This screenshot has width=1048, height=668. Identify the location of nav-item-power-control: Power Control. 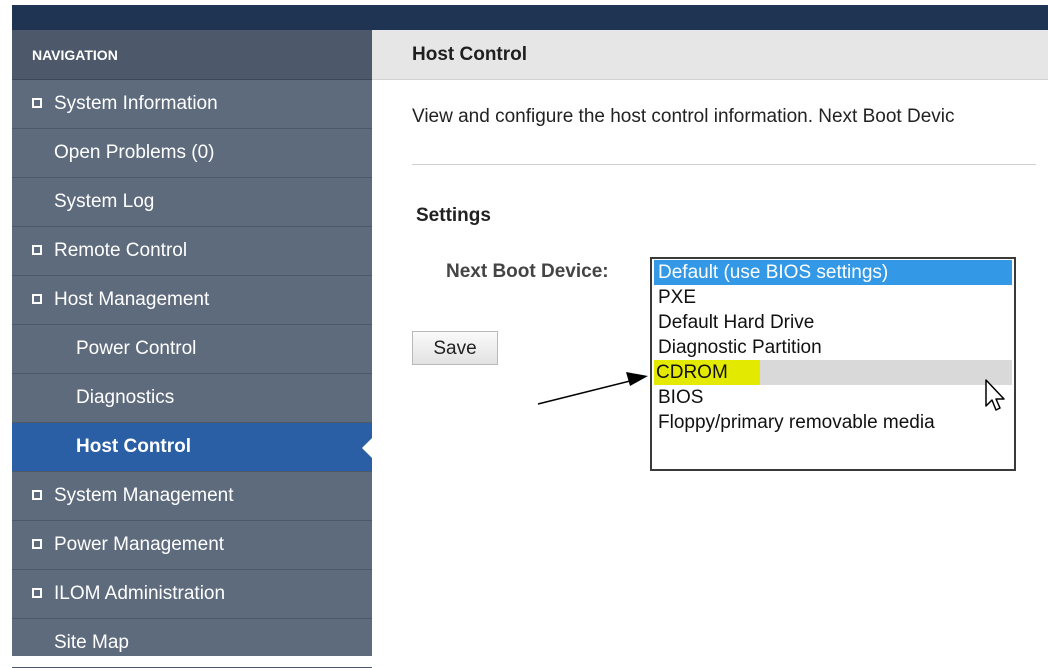
(192, 349).